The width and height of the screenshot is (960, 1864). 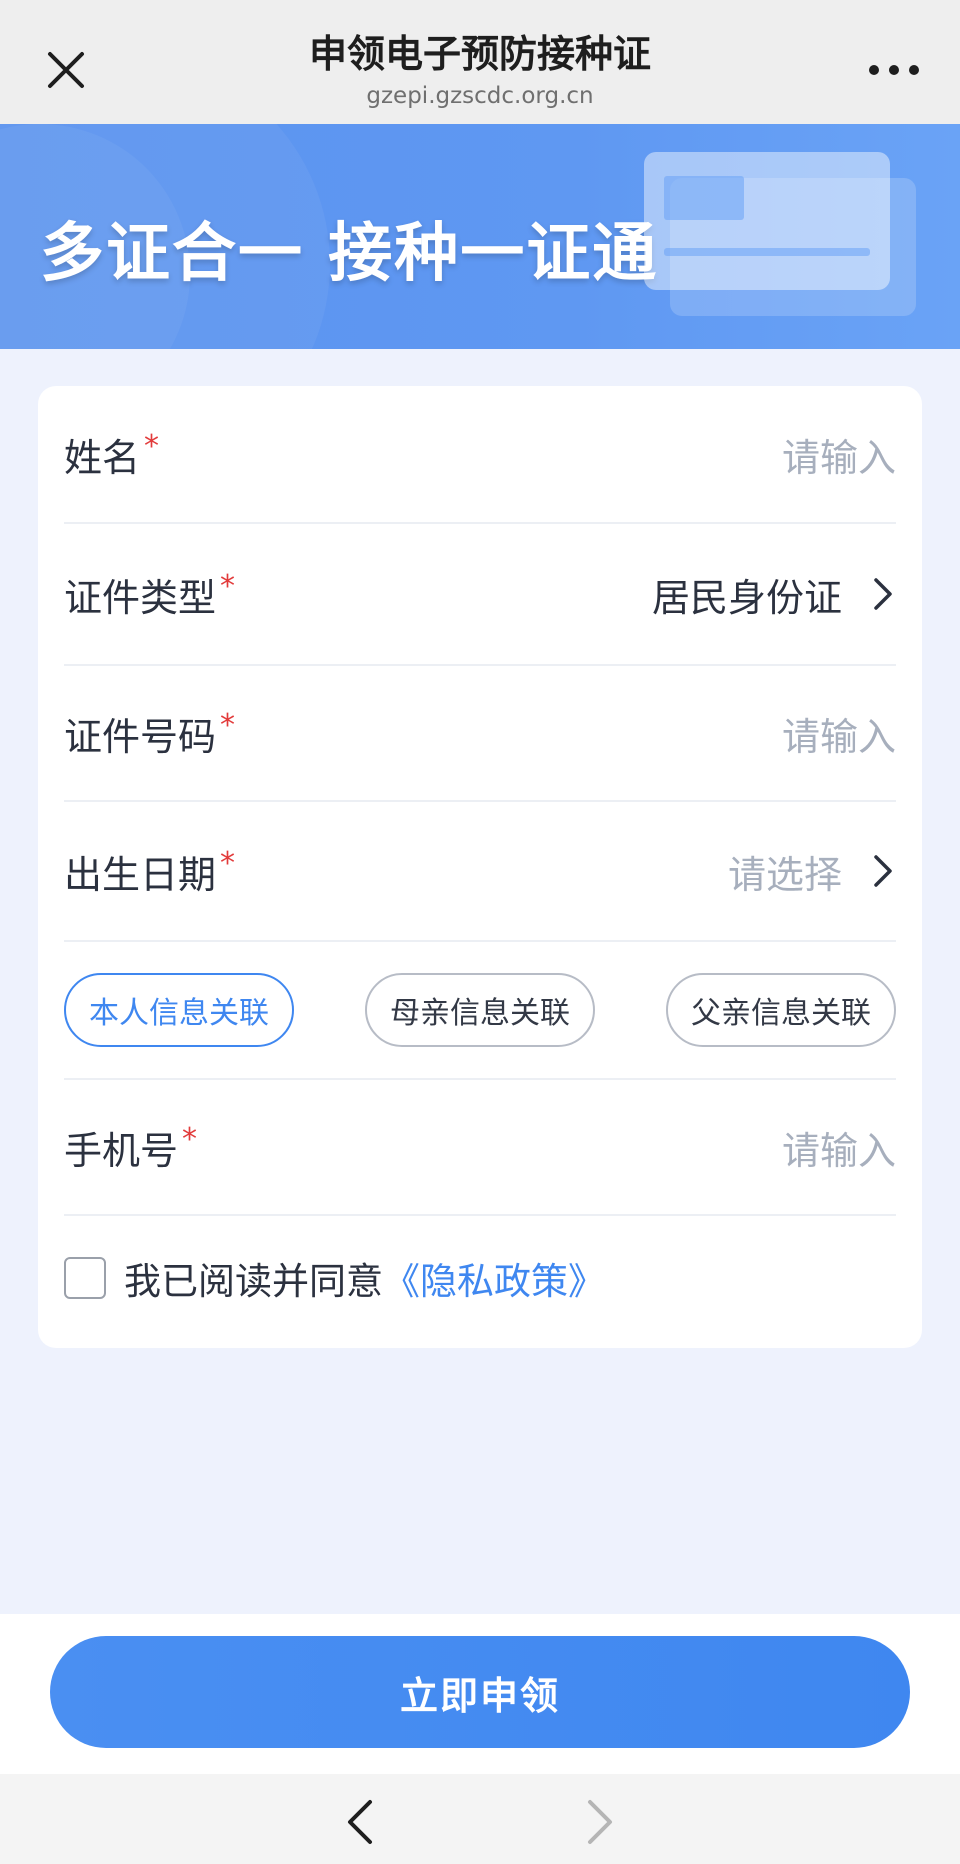 What do you see at coordinates (480, 1148) in the screenshot?
I see `phone-row: 手机号 * 请输入` at bounding box center [480, 1148].